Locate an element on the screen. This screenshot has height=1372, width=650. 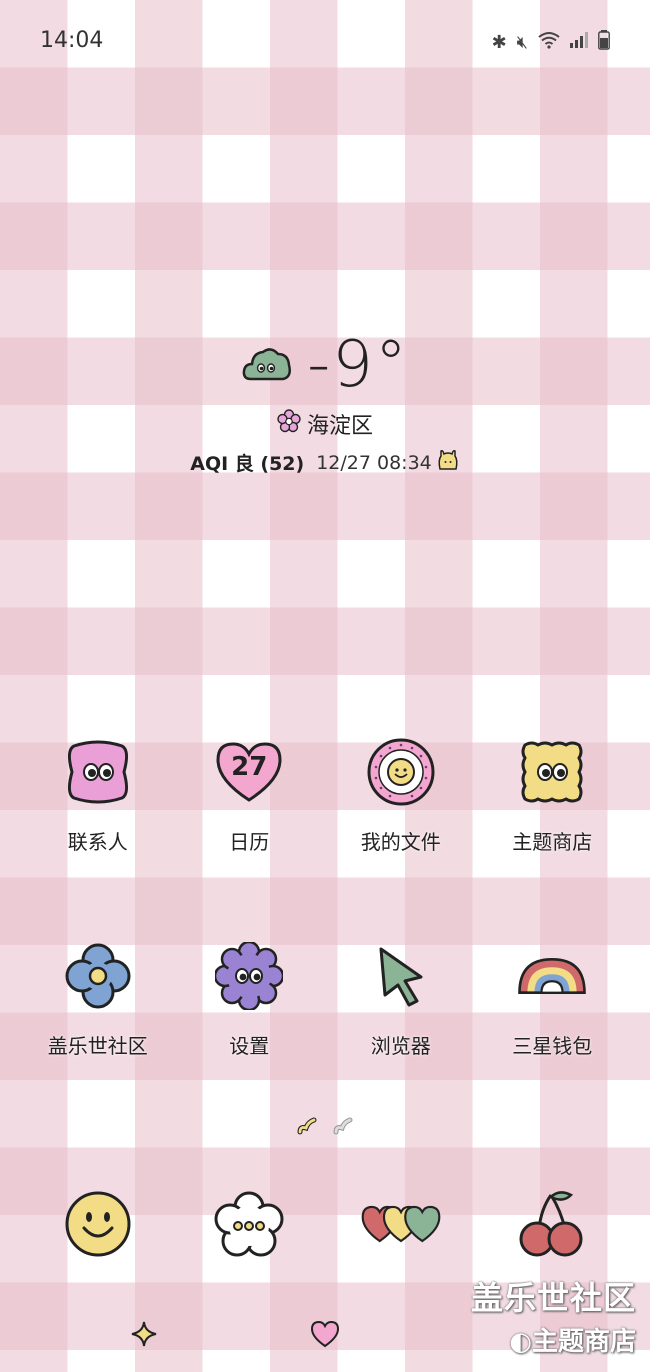
wallet-rainbow-icon is located at coordinates (552, 976).